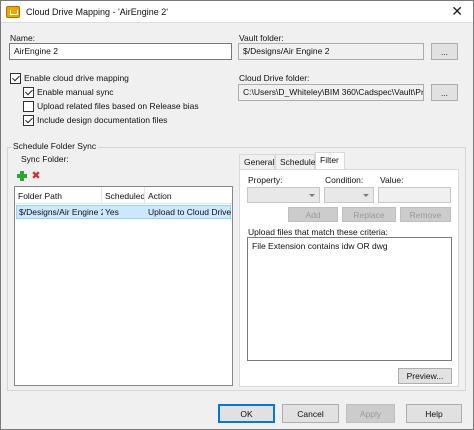  What do you see at coordinates (28, 92) in the screenshot?
I see `enable-manual-sync-checkbox` at bounding box center [28, 92].